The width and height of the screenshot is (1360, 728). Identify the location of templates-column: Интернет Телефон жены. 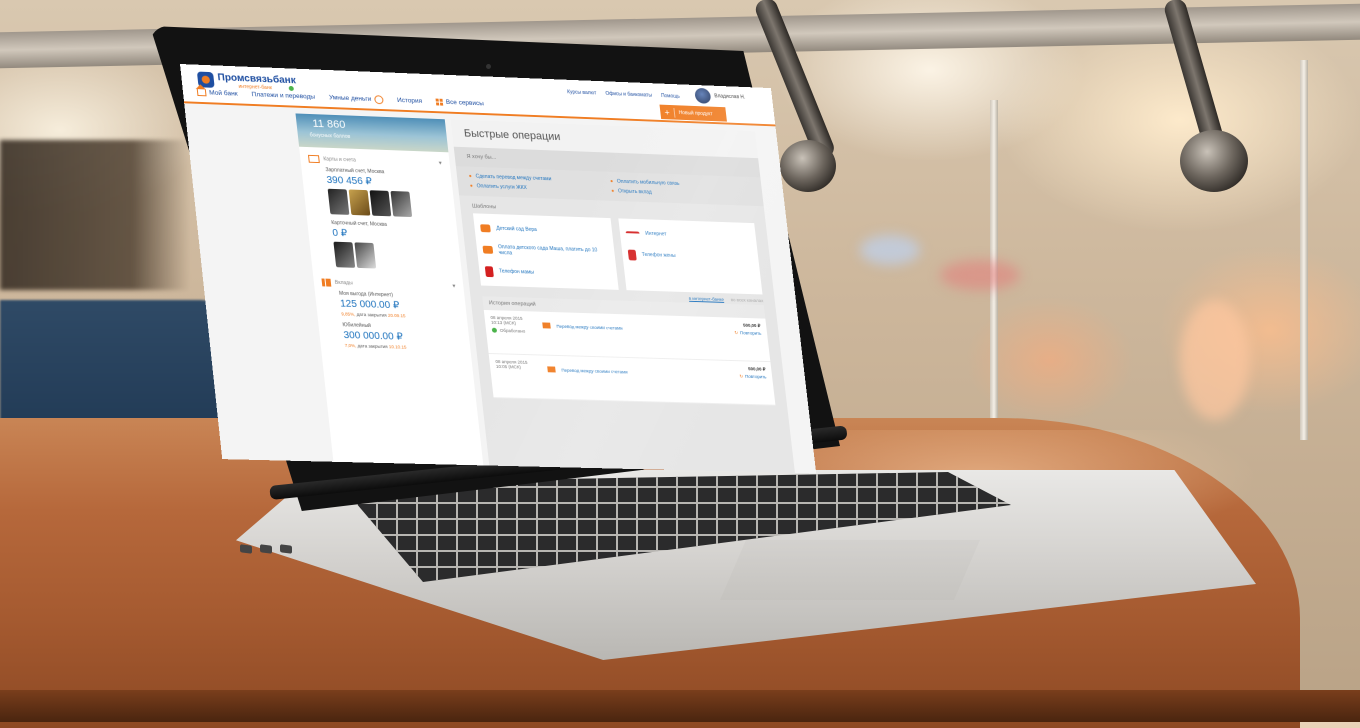
(690, 256).